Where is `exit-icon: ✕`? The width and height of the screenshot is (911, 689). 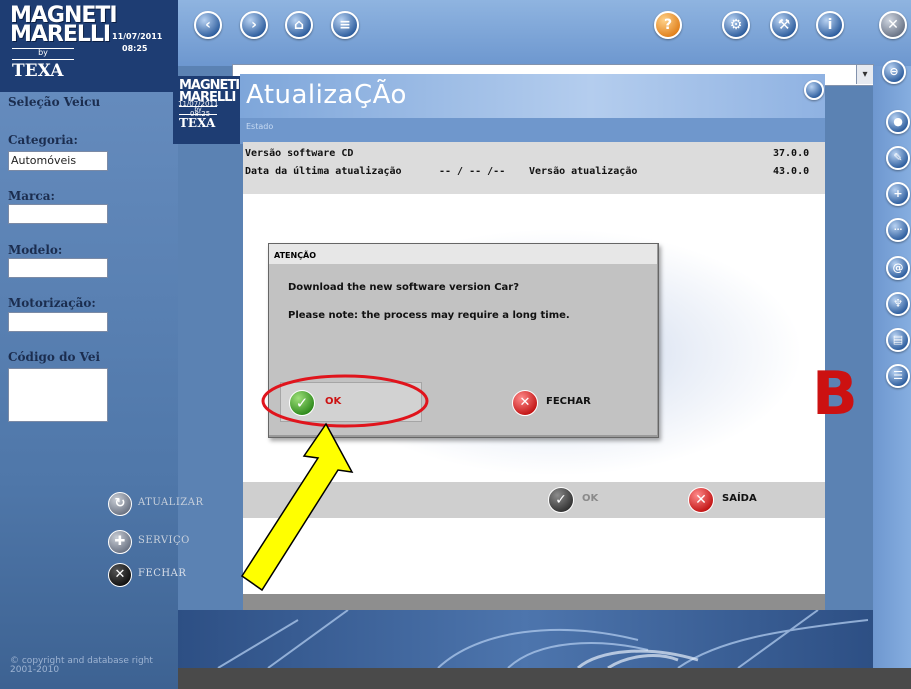
exit-icon: ✕ is located at coordinates (893, 25).